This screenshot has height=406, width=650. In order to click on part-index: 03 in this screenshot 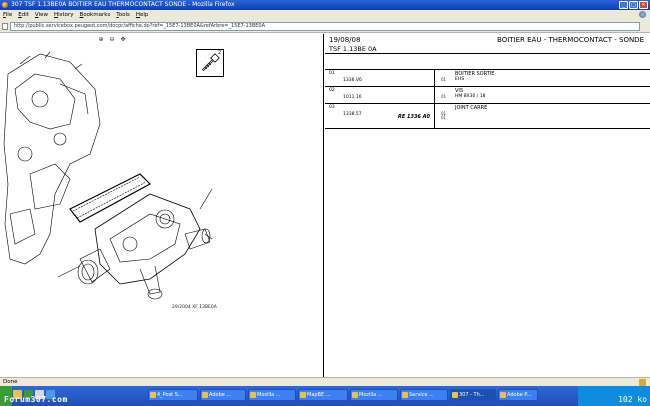, I will do `click(332, 107)`.